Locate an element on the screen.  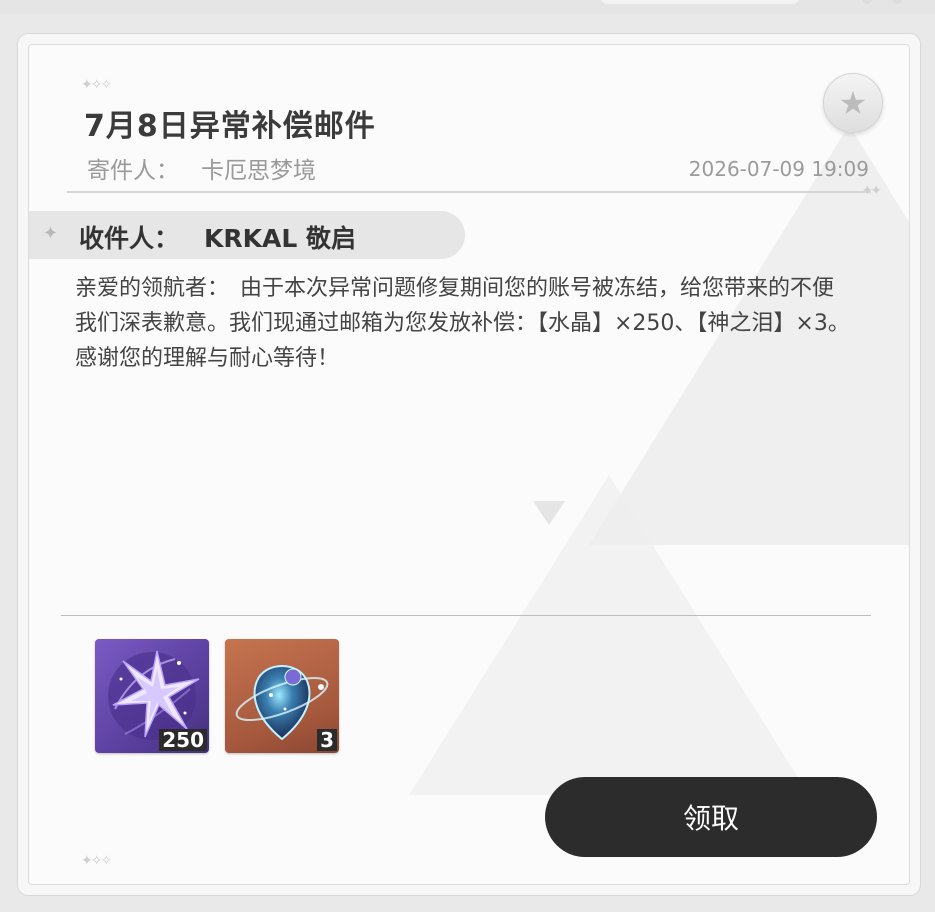
recipient-banner: ✦ 收件人： KRKAL 敬启 is located at coordinates (247, 235).